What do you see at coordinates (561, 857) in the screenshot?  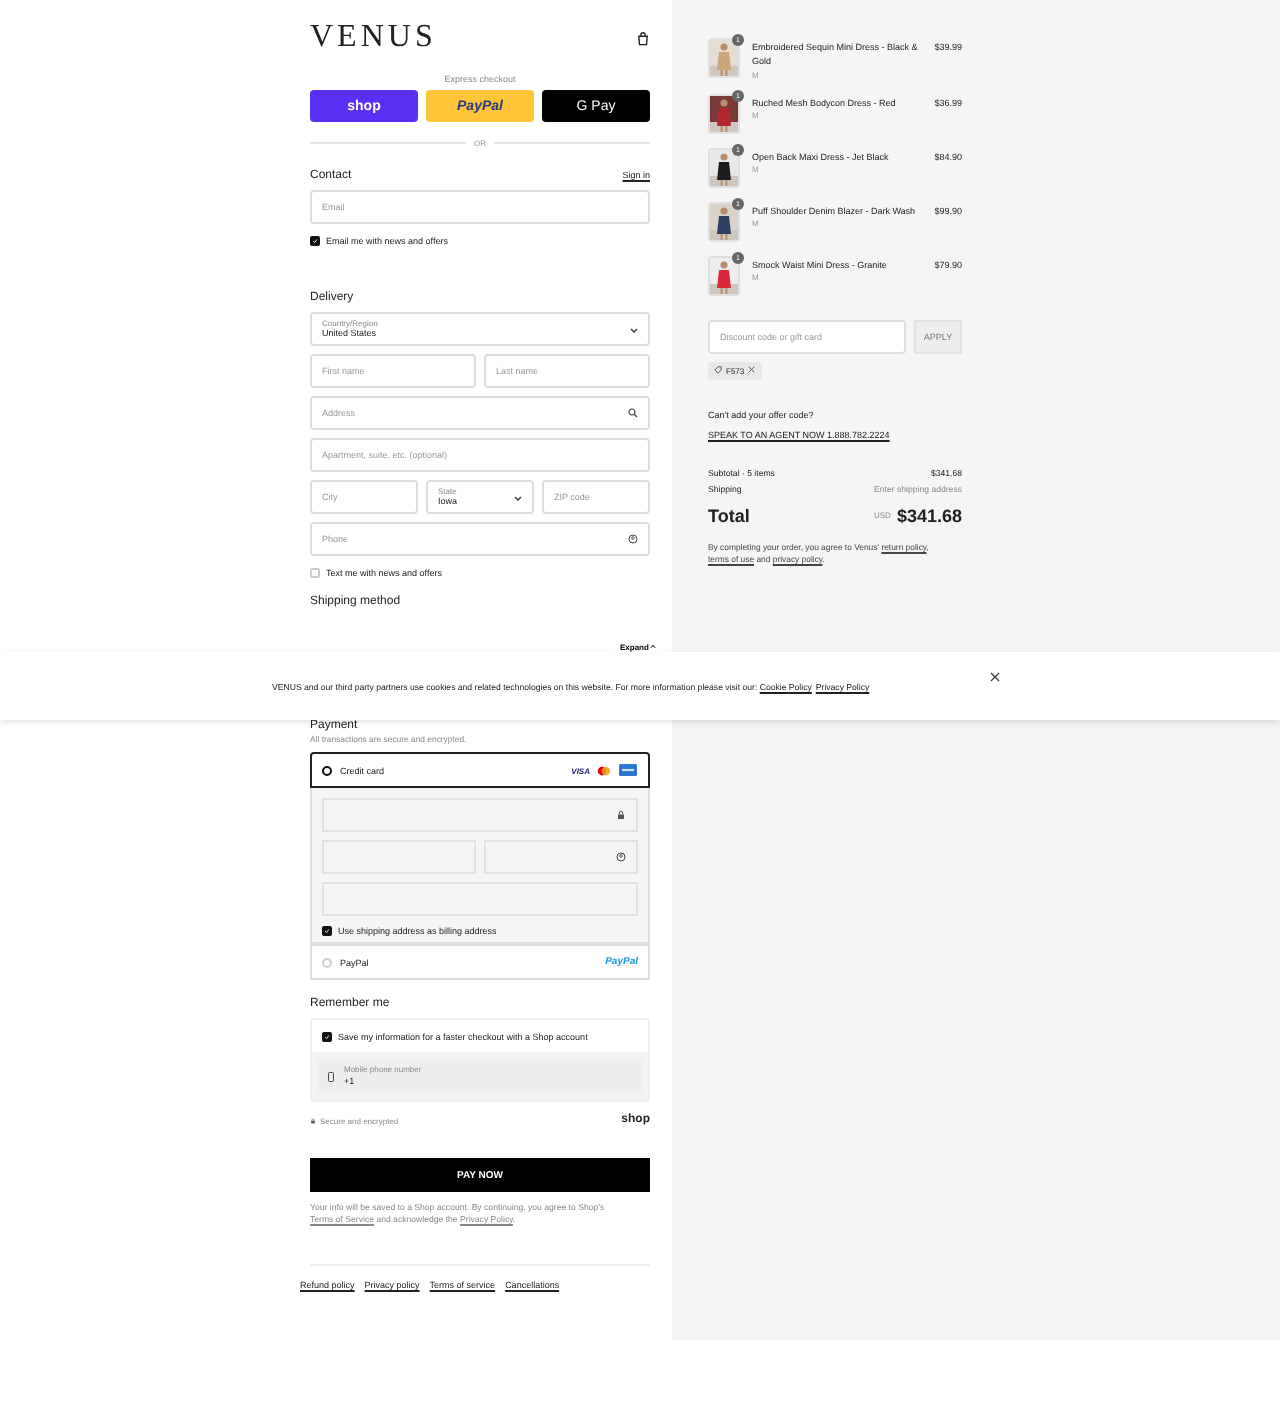 I see `security-code-field` at bounding box center [561, 857].